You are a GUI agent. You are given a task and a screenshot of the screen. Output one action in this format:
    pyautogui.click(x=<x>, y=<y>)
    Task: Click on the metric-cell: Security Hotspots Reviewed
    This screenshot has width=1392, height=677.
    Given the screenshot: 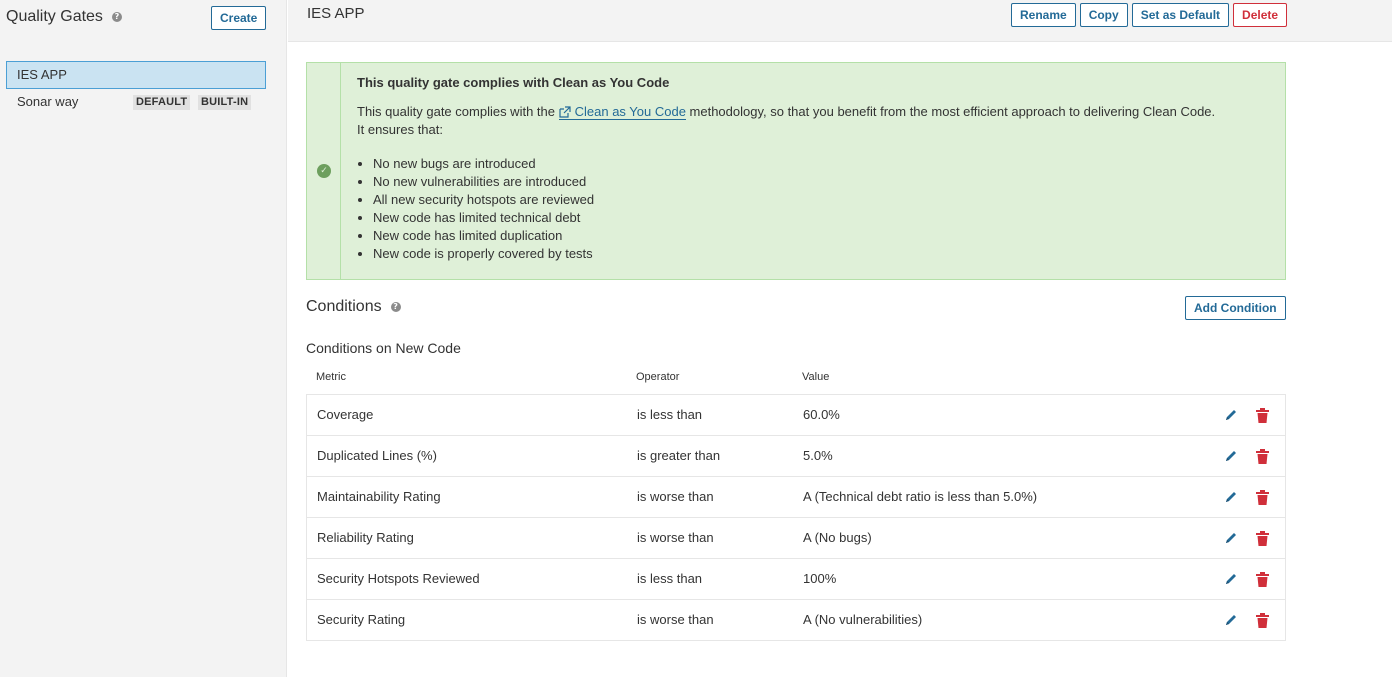 What is the action you would take?
    pyautogui.click(x=398, y=578)
    